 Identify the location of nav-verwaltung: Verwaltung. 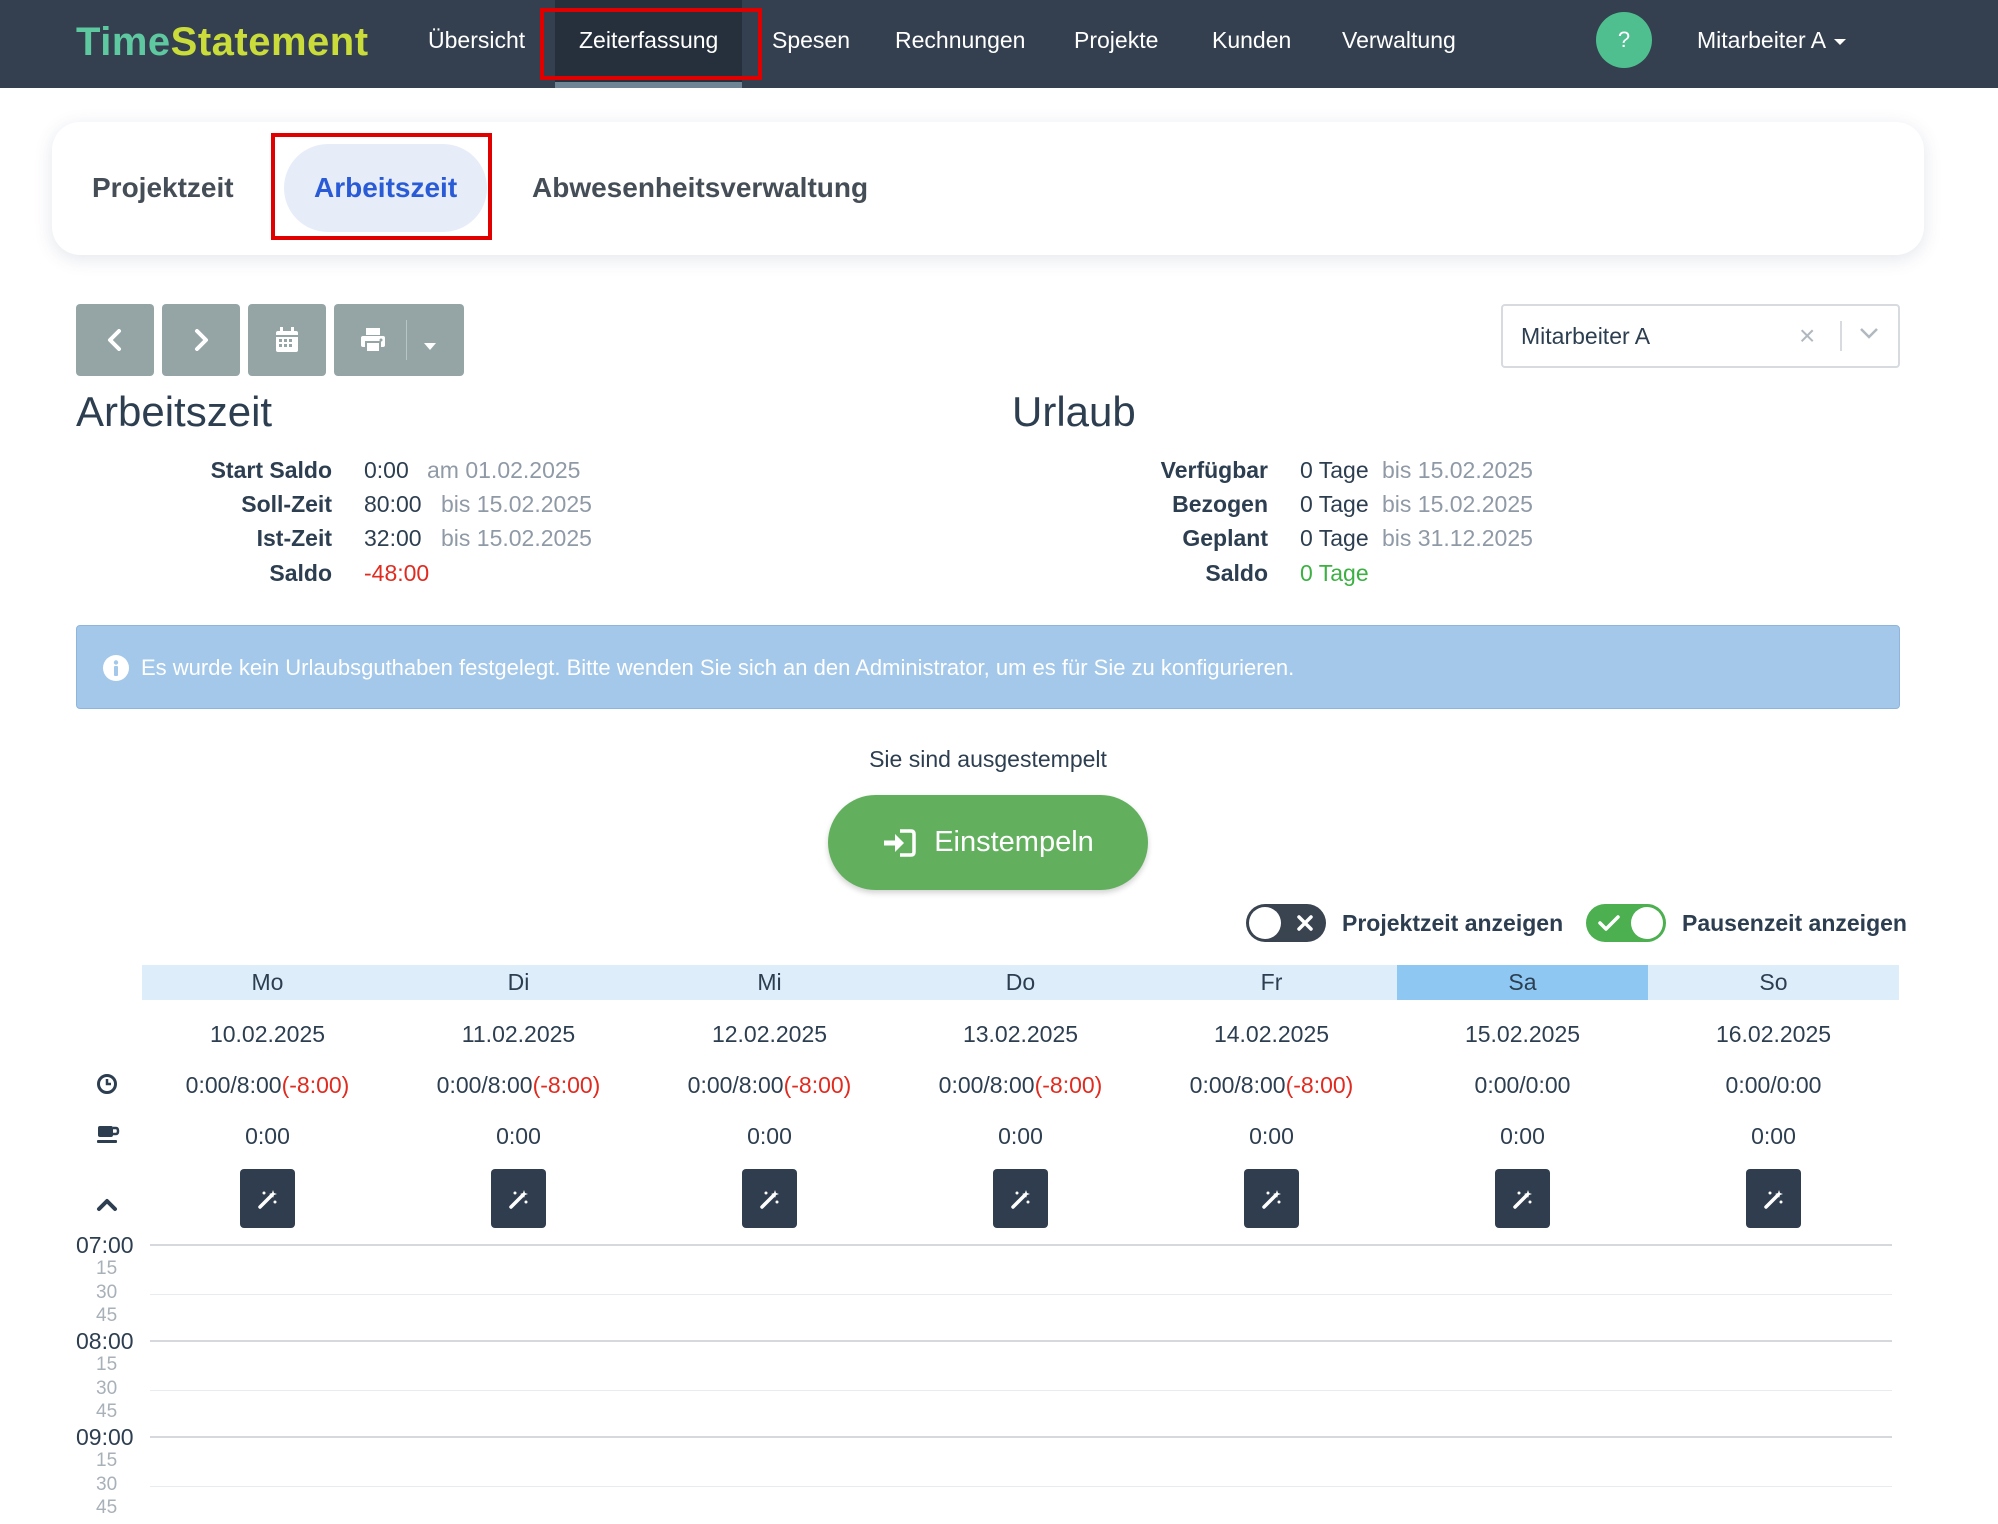
(1399, 44).